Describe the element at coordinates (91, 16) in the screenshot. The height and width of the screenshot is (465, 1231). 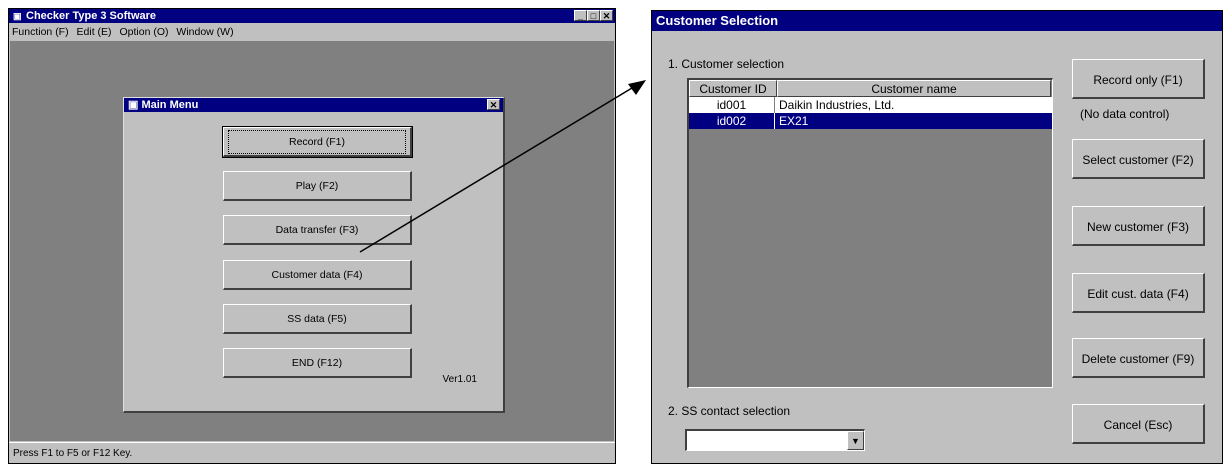
I see `app-title: Checker Type 3 Software` at that location.